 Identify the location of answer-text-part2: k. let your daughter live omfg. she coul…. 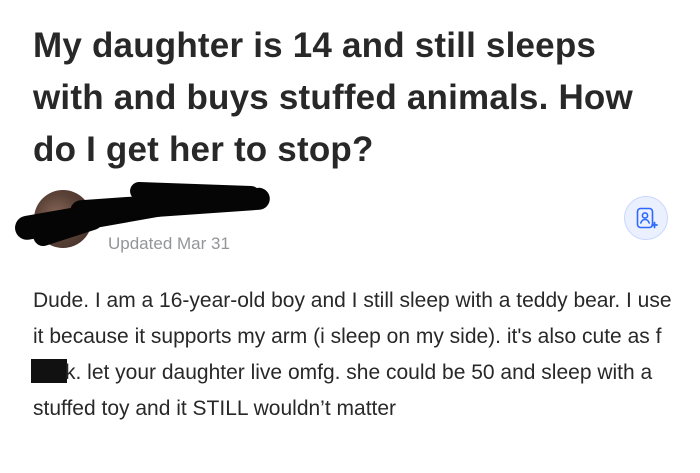
(343, 390).